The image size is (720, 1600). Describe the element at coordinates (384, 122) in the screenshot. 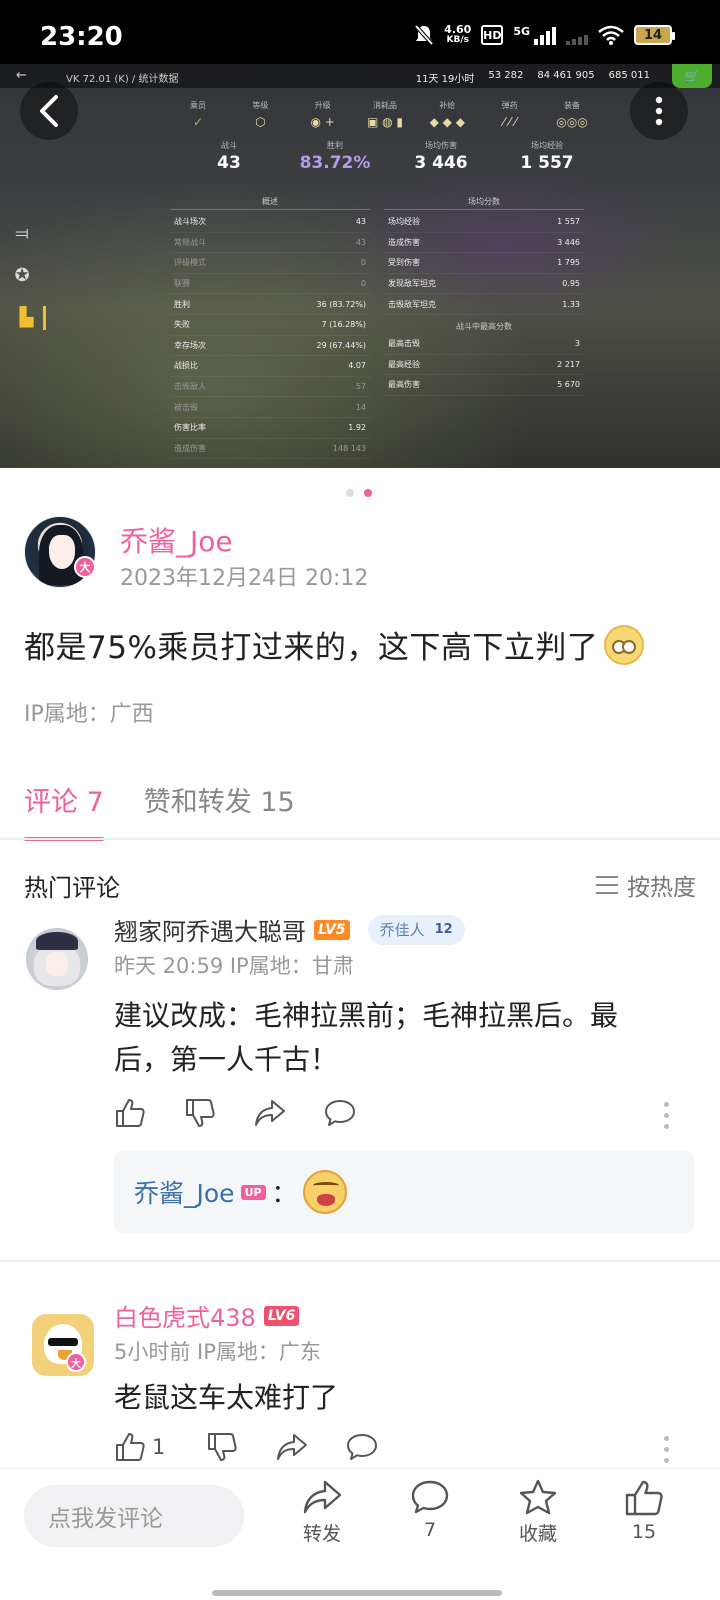

I see `consumables-icon: ▣ ◍ ▮` at that location.